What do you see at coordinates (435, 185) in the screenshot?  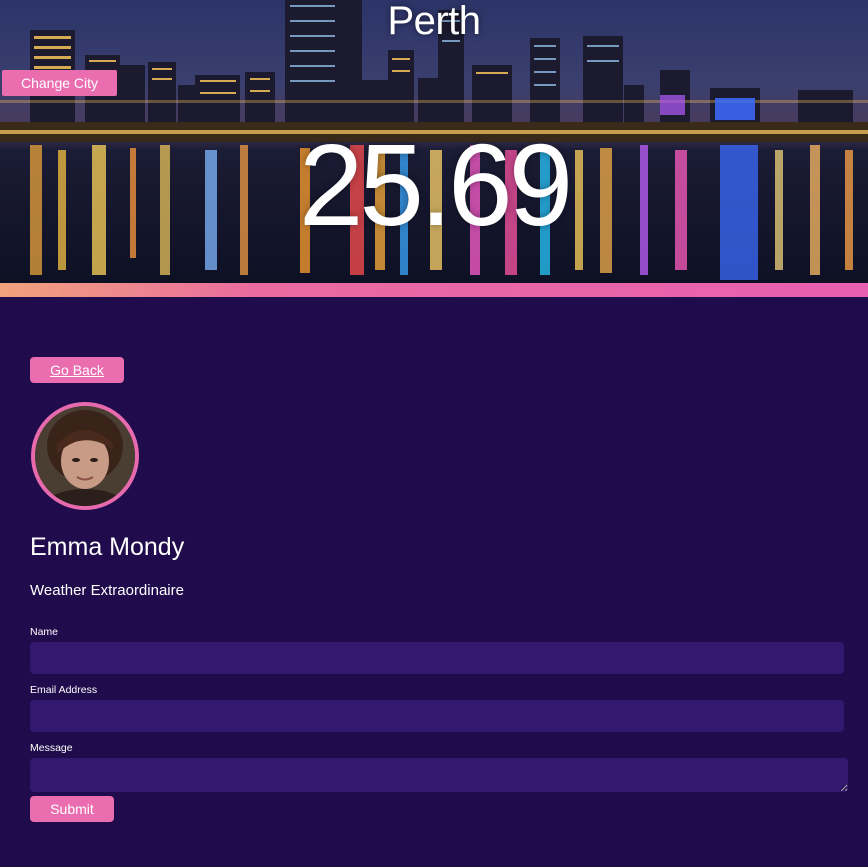 I see `temperature-display: 25.69` at bounding box center [435, 185].